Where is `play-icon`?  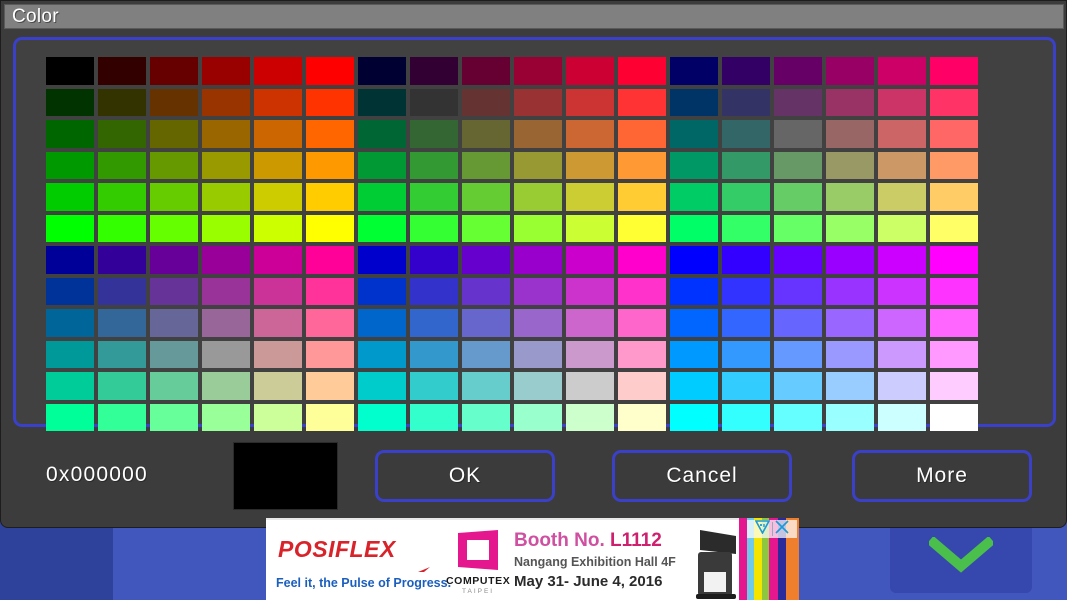
play-icon is located at coordinates (762, 529).